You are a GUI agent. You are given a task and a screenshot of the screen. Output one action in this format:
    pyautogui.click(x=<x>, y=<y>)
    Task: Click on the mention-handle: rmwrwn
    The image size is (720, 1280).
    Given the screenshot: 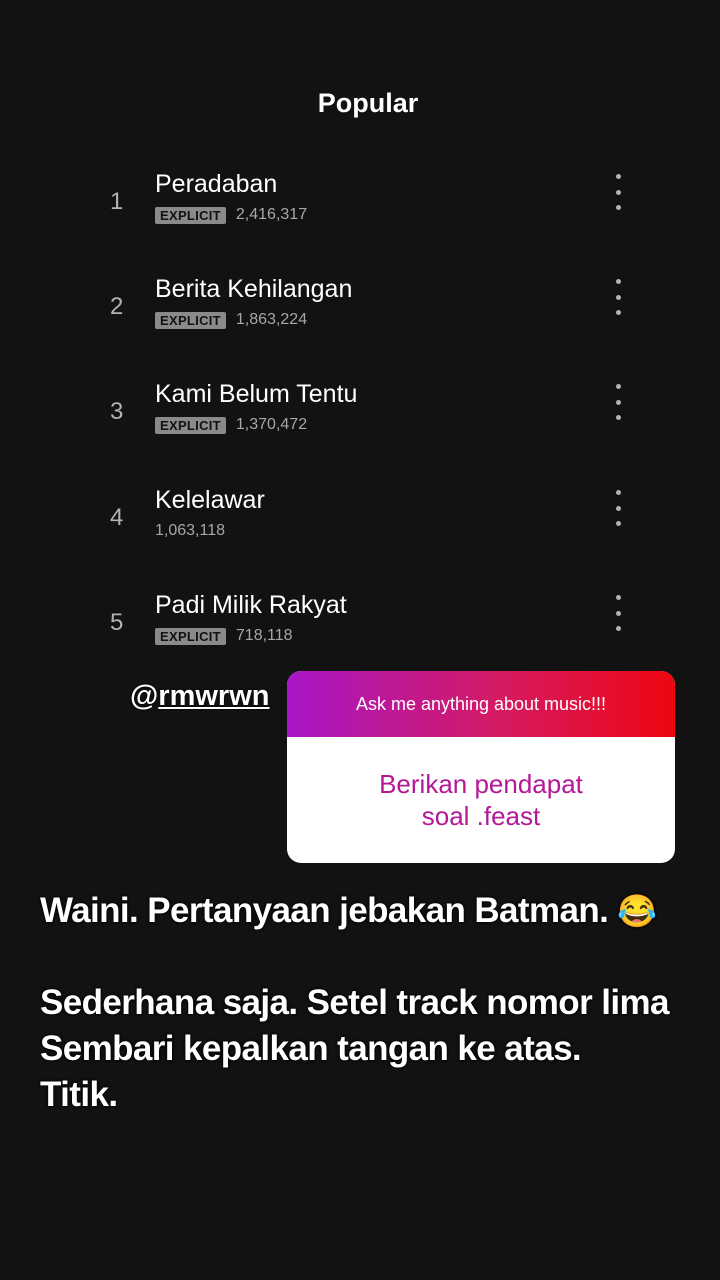 What is the action you would take?
    pyautogui.click(x=214, y=696)
    